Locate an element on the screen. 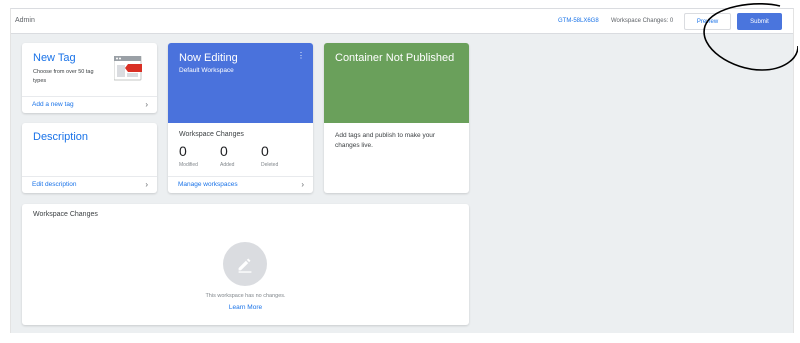 The height and width of the screenshot is (343, 800). new-tag-title: New Tag is located at coordinates (54, 58).